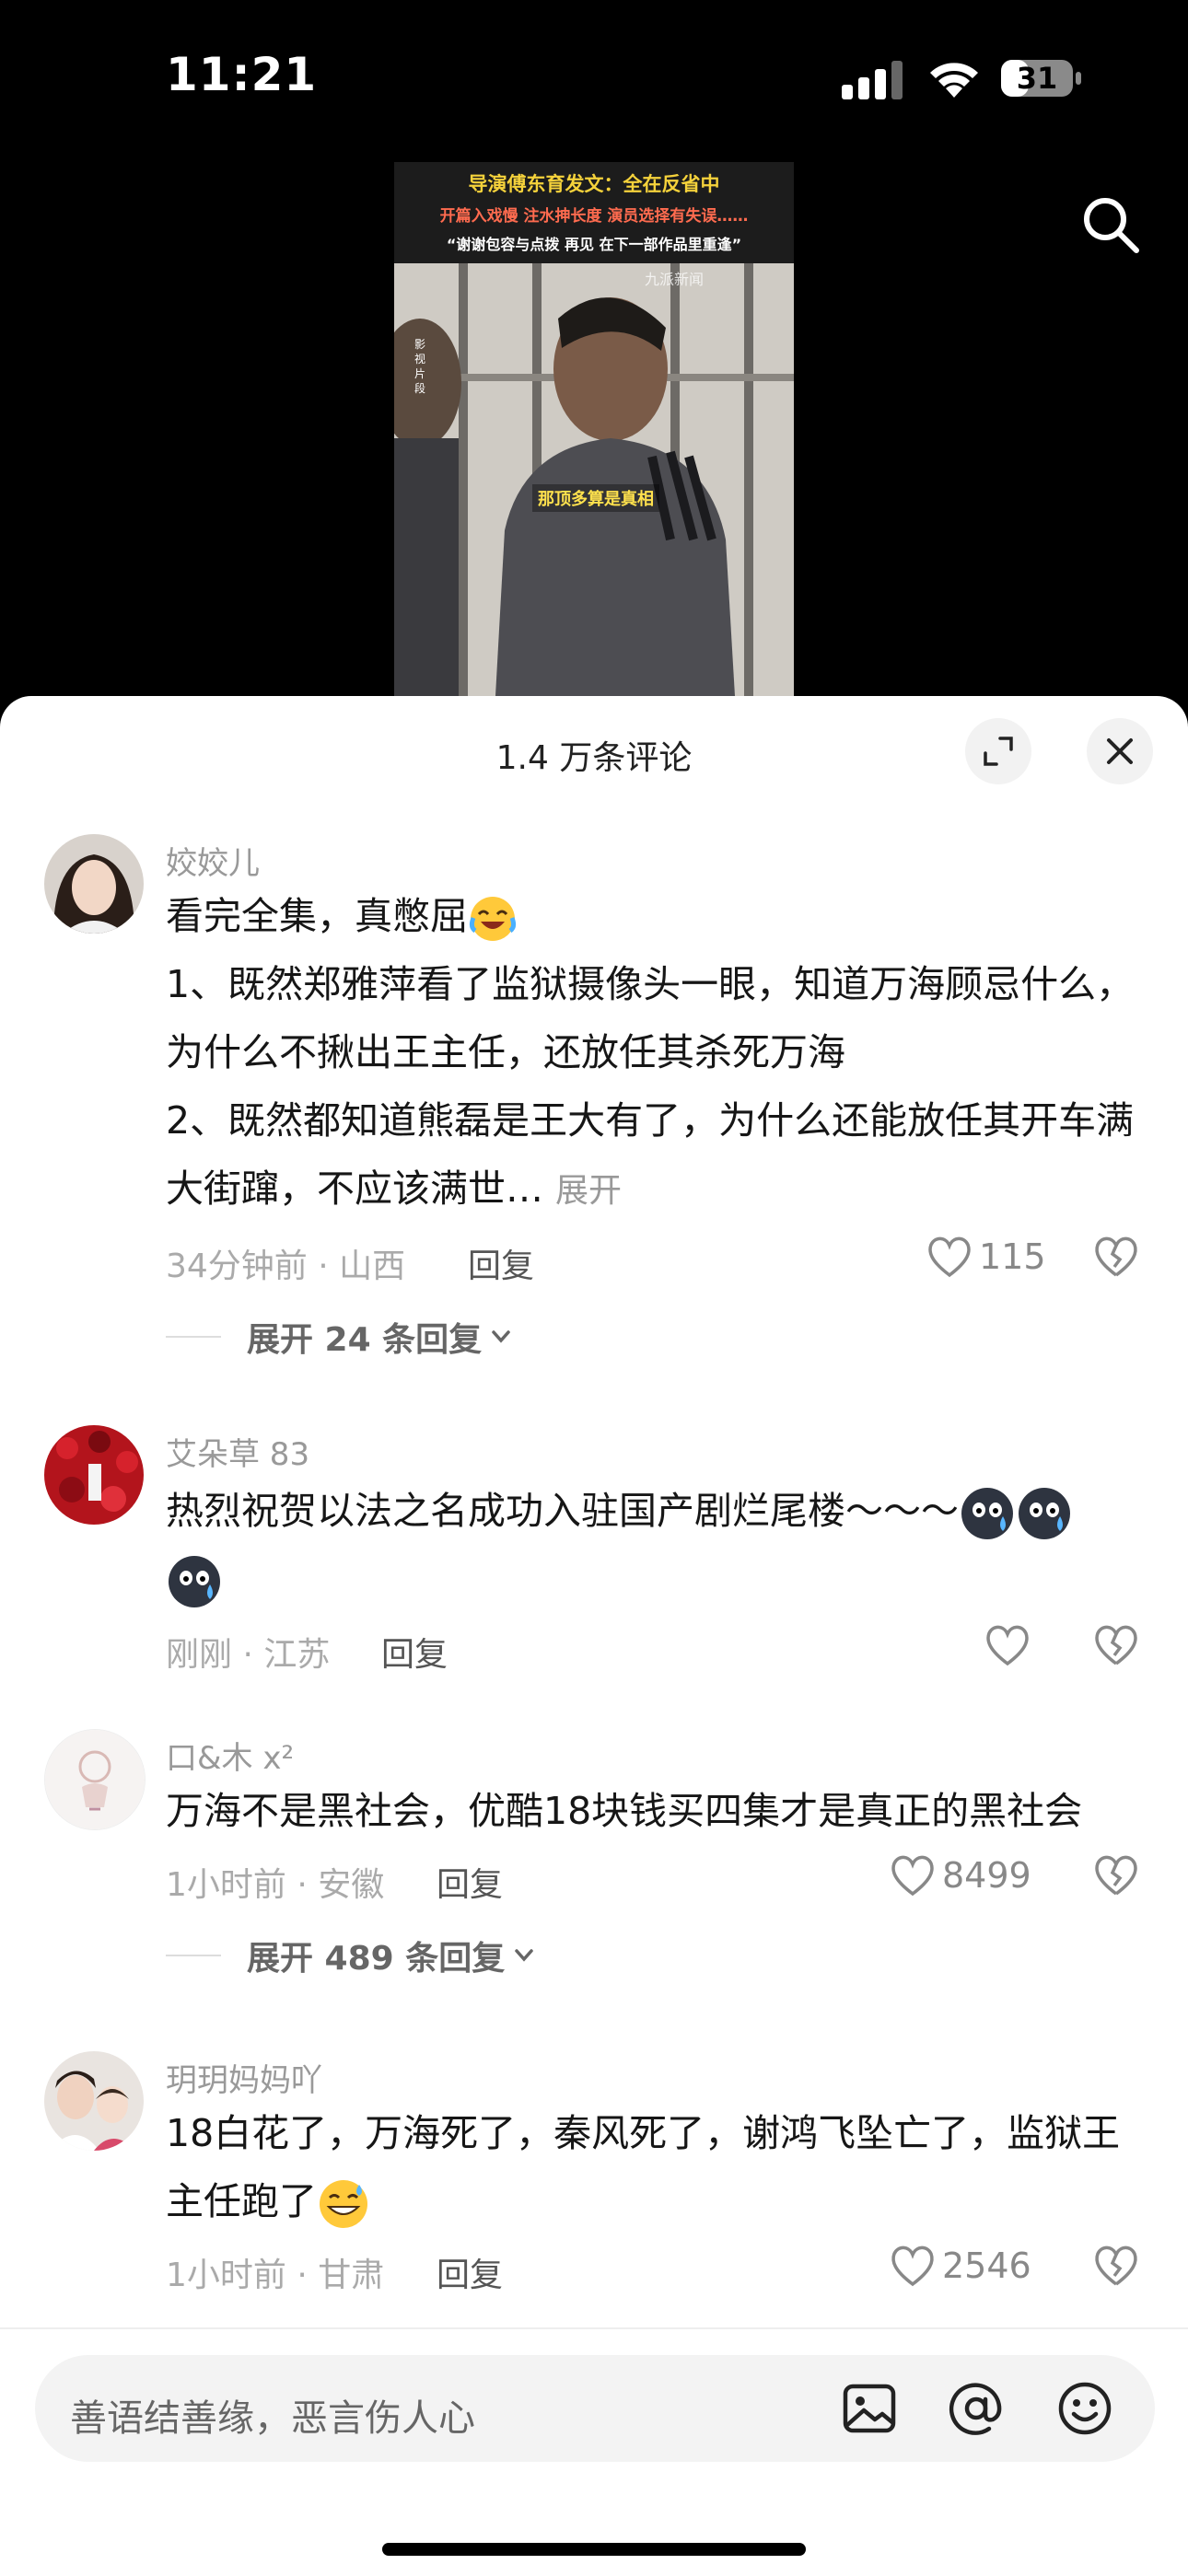 Image resolution: width=1188 pixels, height=2576 pixels. Describe the element at coordinates (272, 2418) in the screenshot. I see `comment-input-placeholder: 善语结善缘，恶言伤人心` at that location.